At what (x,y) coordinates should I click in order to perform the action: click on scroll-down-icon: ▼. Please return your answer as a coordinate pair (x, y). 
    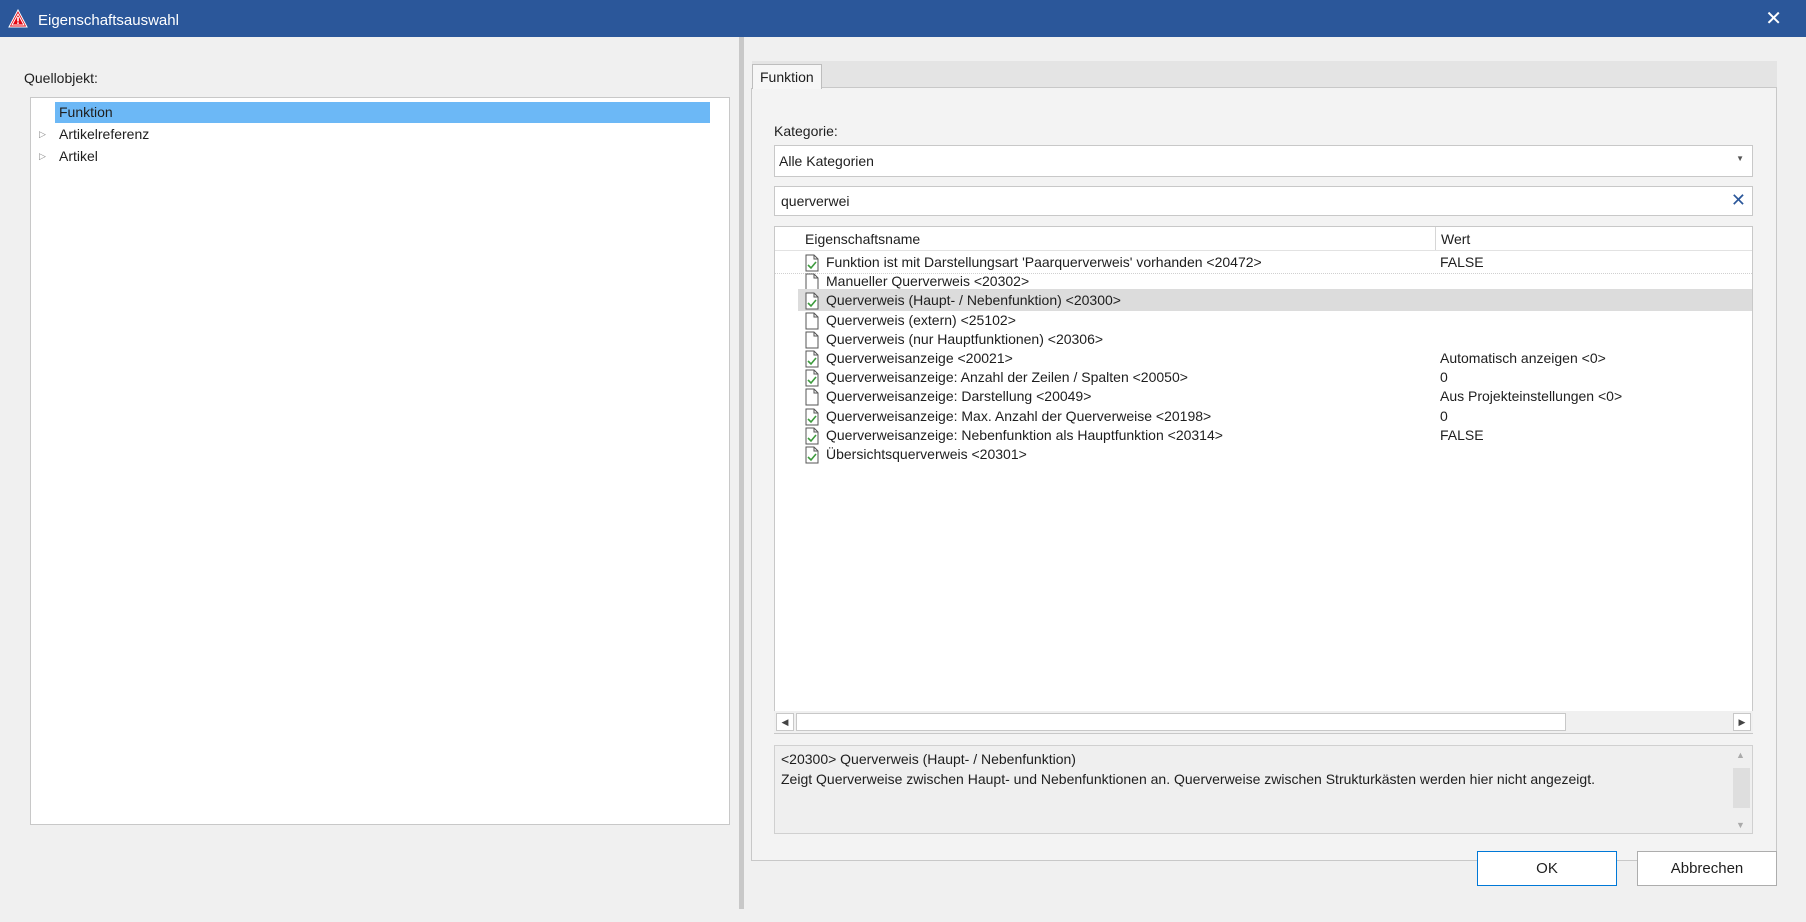
    Looking at the image, I should click on (1740, 825).